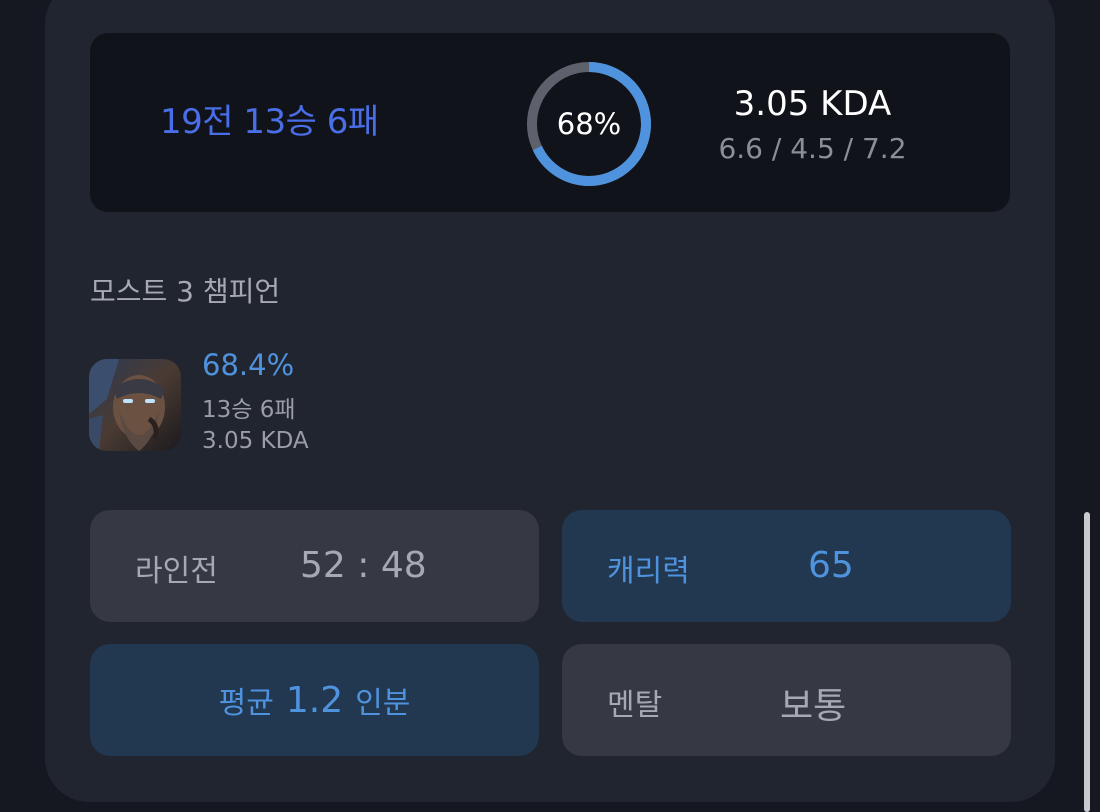 This screenshot has height=812, width=1100. What do you see at coordinates (1087, 662) in the screenshot?
I see `scrollbar` at bounding box center [1087, 662].